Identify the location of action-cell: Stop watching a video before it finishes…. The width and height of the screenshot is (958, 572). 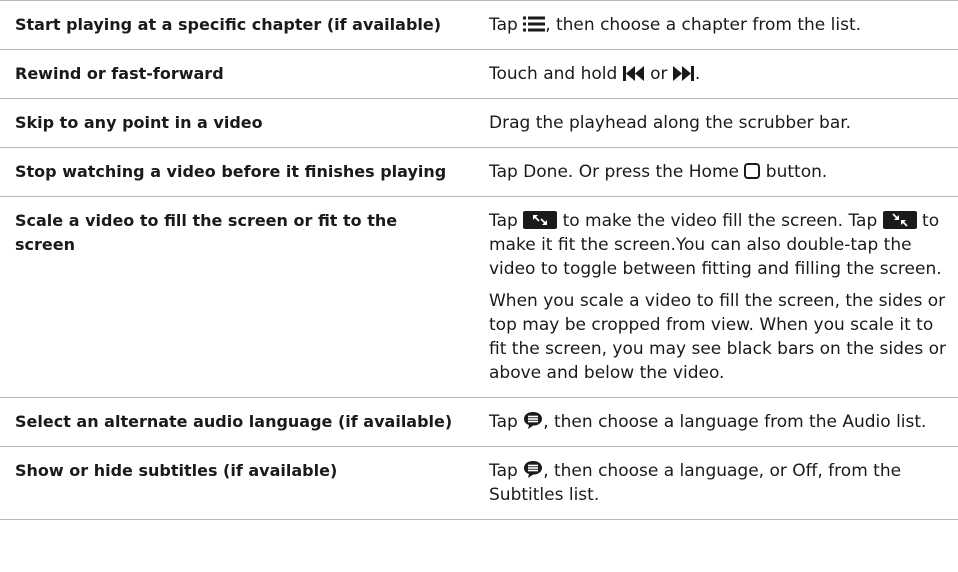
(231, 171).